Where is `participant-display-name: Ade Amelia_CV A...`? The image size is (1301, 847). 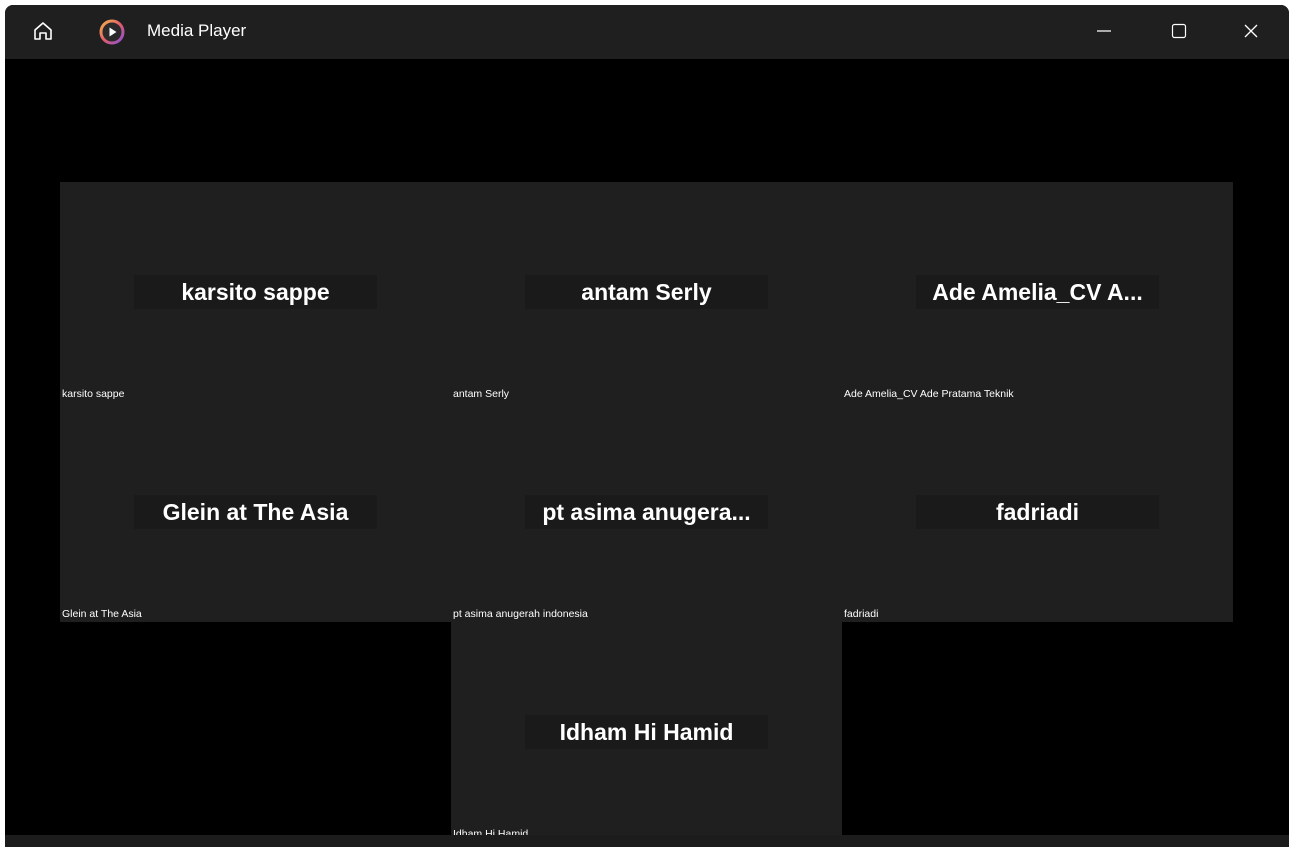
participant-display-name: Ade Amelia_CV A... is located at coordinates (1037, 292).